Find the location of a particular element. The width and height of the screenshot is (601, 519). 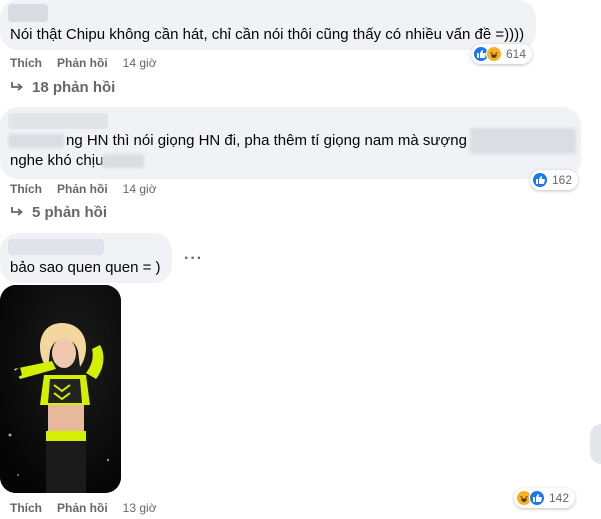

reaction-count: 162 is located at coordinates (562, 180).